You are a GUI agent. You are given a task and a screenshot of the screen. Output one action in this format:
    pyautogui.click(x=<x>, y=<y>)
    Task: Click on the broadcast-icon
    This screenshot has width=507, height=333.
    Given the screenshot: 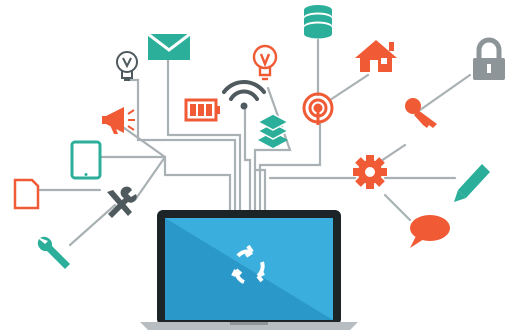 What is the action you would take?
    pyautogui.click(x=318, y=108)
    